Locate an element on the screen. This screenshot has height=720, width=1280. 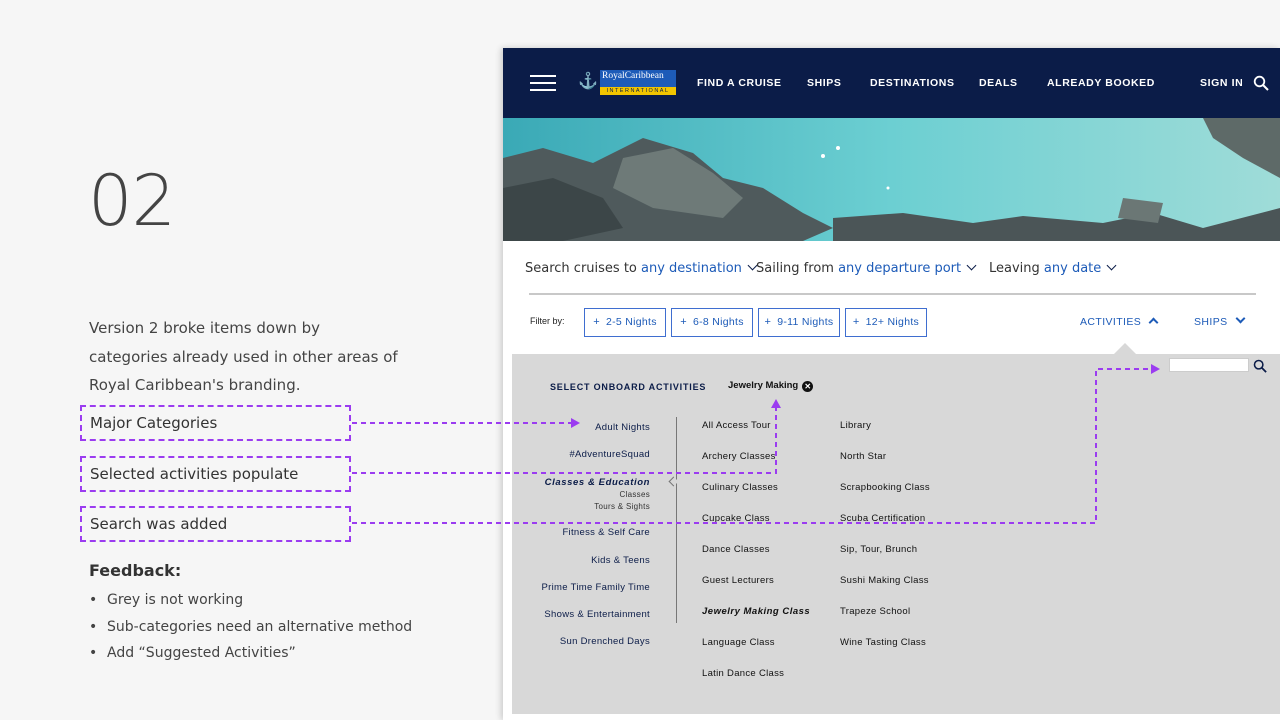
feedback-title: Feedback: is located at coordinates (135, 570).